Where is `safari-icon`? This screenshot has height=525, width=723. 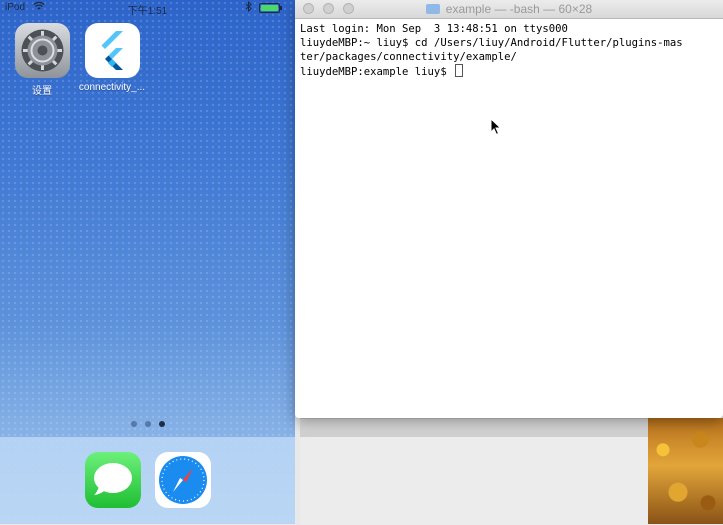 safari-icon is located at coordinates (183, 480).